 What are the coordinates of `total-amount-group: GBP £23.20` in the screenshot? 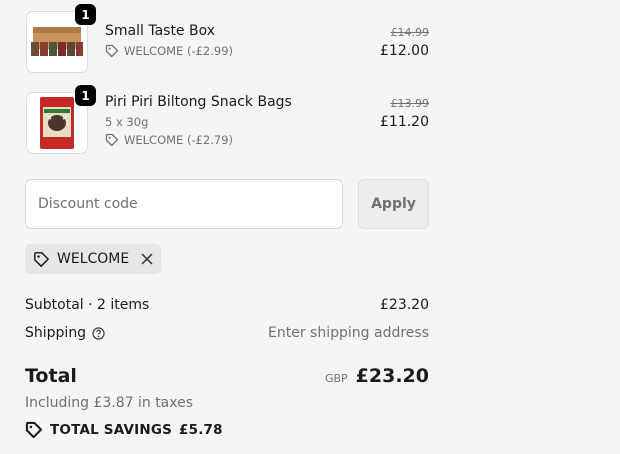 It's located at (377, 376).